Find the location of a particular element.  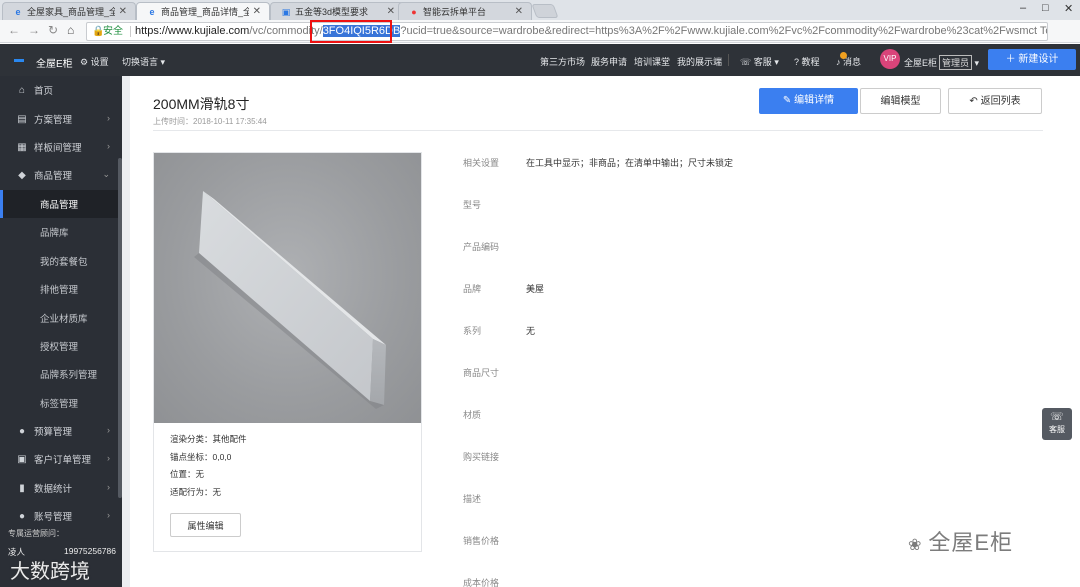

model-preview-image is located at coordinates (287, 288).